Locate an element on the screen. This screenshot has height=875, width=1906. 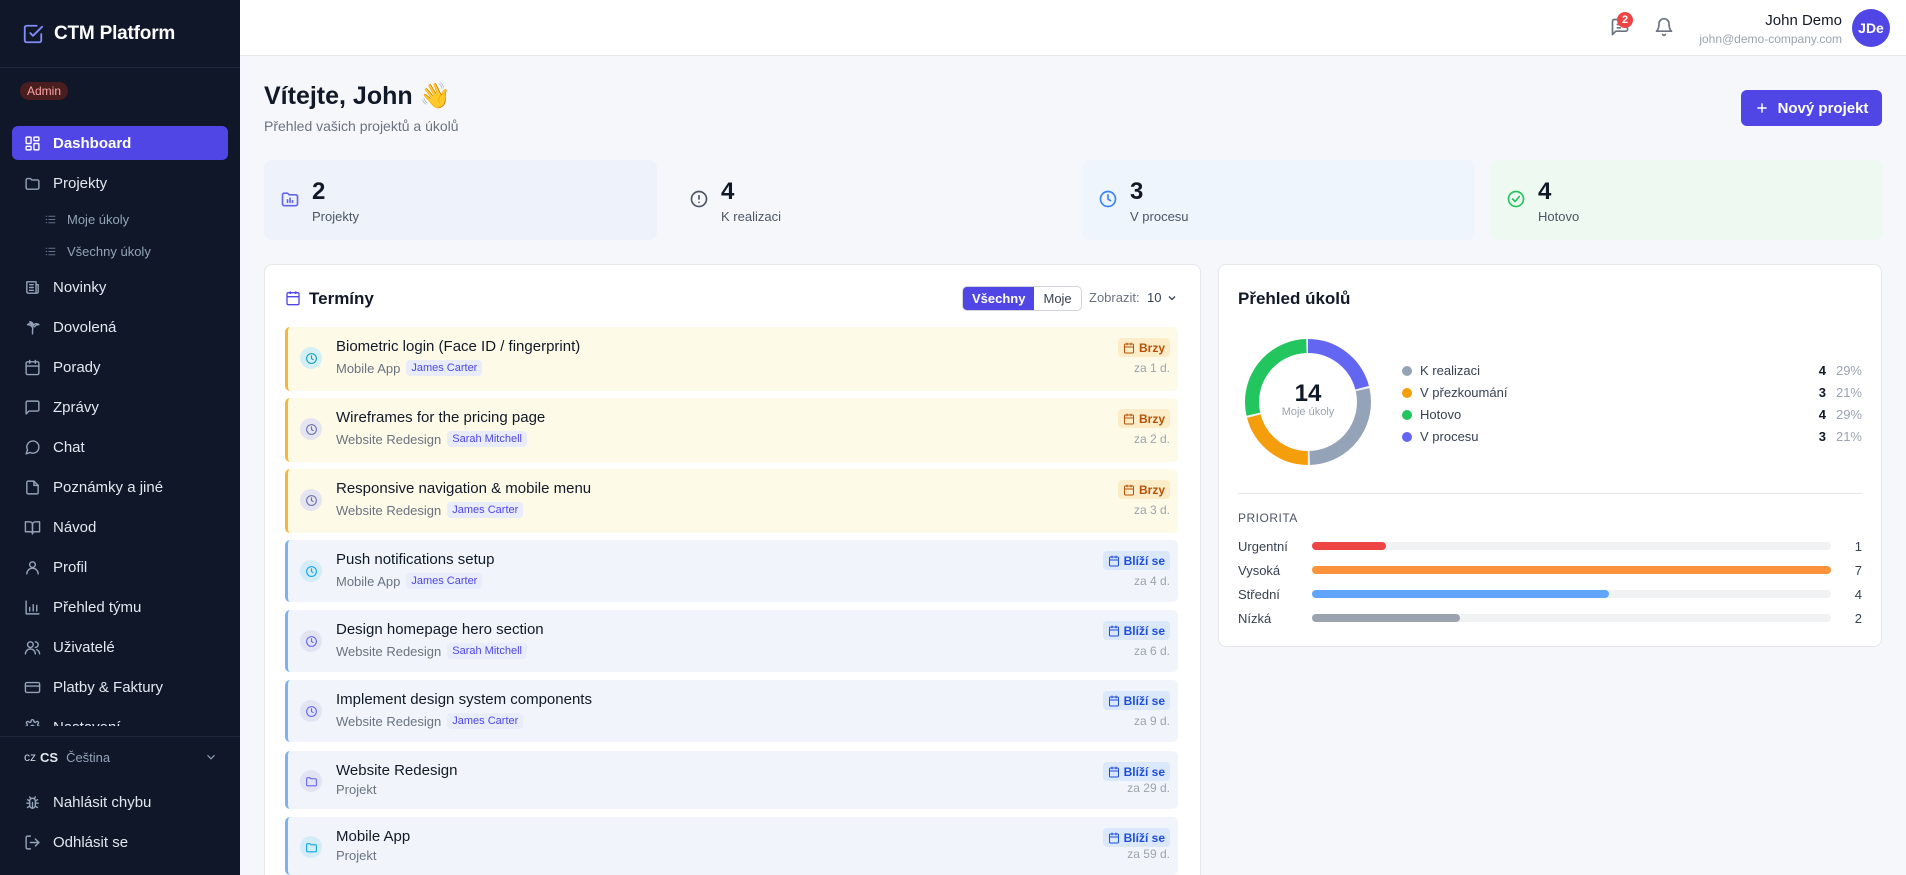
language-select: cz CS Čeština is located at coordinates (120, 757).